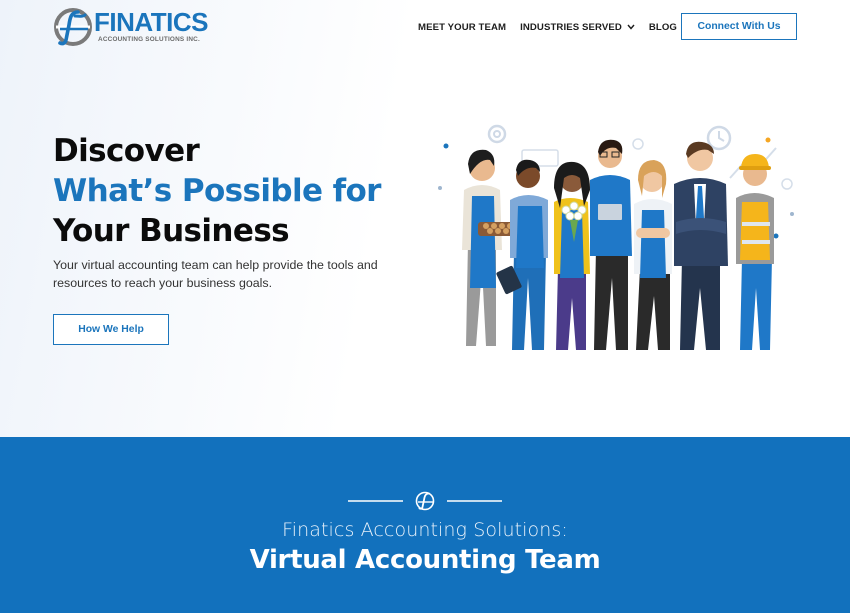 The image size is (850, 613). Describe the element at coordinates (719, 138) in the screenshot. I see `clock-icon` at that location.